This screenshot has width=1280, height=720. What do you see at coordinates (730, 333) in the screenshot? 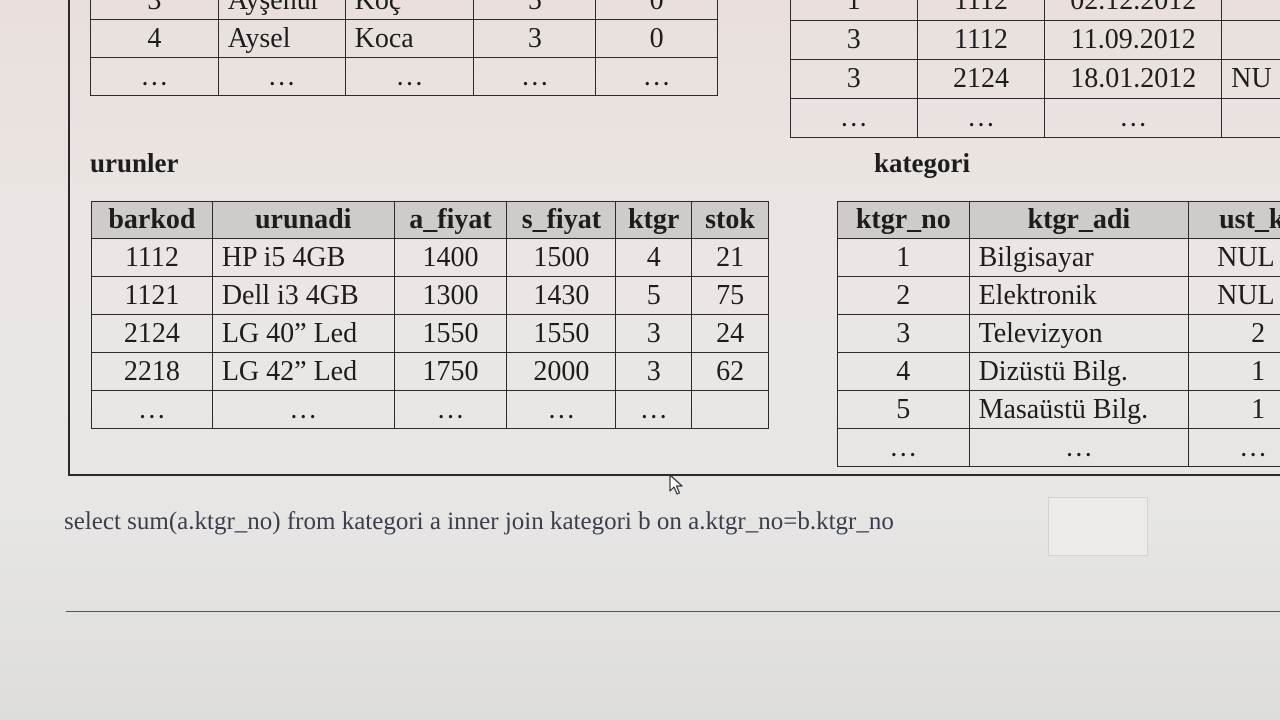
I see `table-cell: 24` at bounding box center [730, 333].